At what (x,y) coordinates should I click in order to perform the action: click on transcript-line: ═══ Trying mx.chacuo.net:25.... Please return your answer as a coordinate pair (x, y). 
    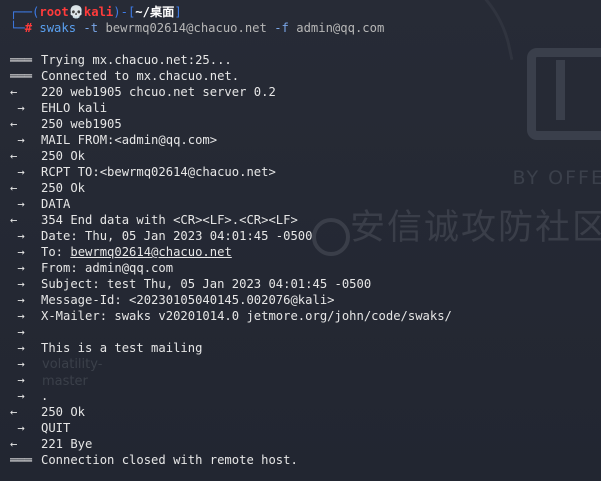
    Looking at the image, I should click on (305, 60).